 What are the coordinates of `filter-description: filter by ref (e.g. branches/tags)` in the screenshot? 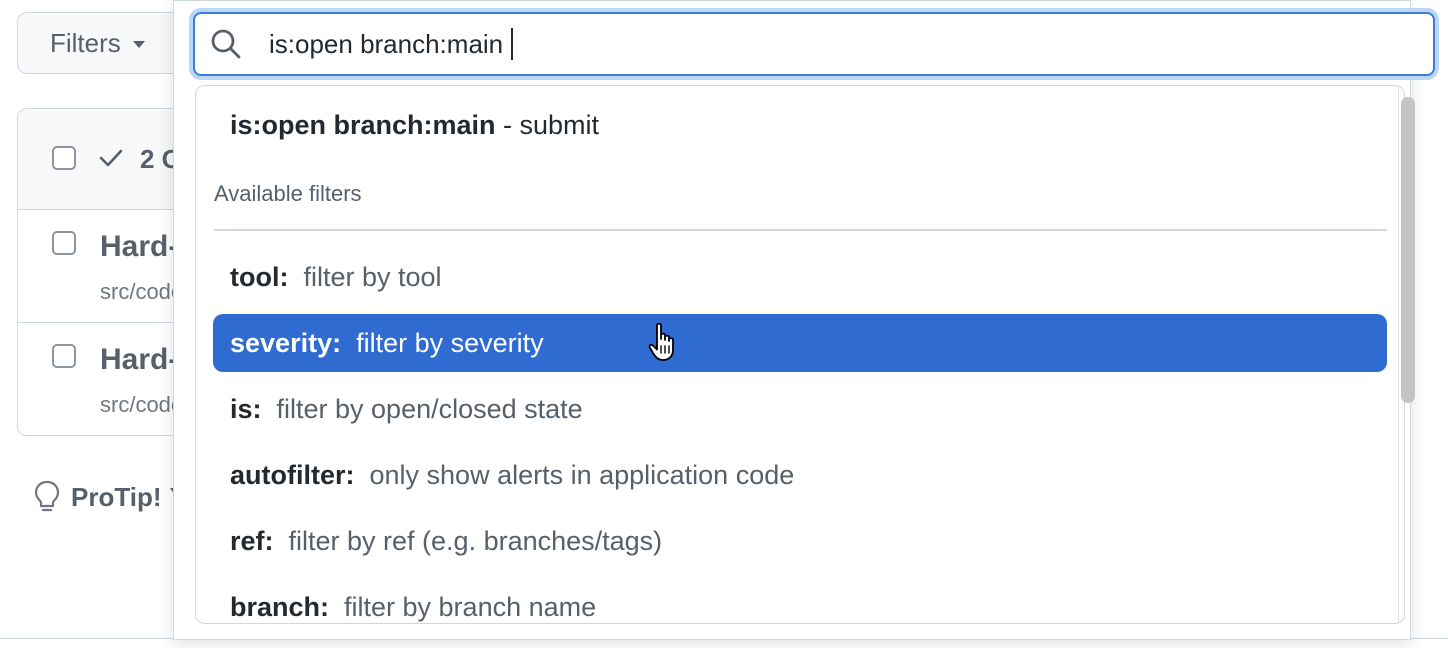 It's located at (475, 540).